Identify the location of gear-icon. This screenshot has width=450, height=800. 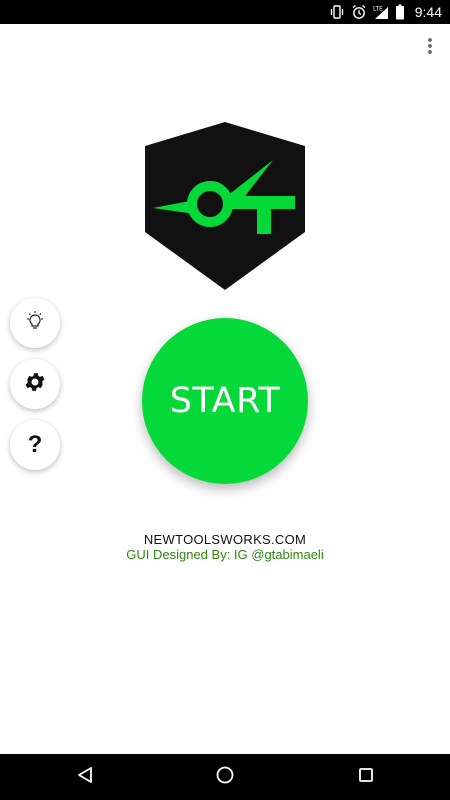
(35, 384).